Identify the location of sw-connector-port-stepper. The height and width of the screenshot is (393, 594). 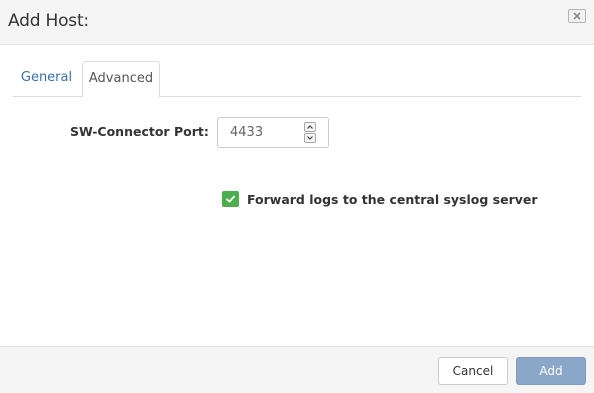
(273, 132).